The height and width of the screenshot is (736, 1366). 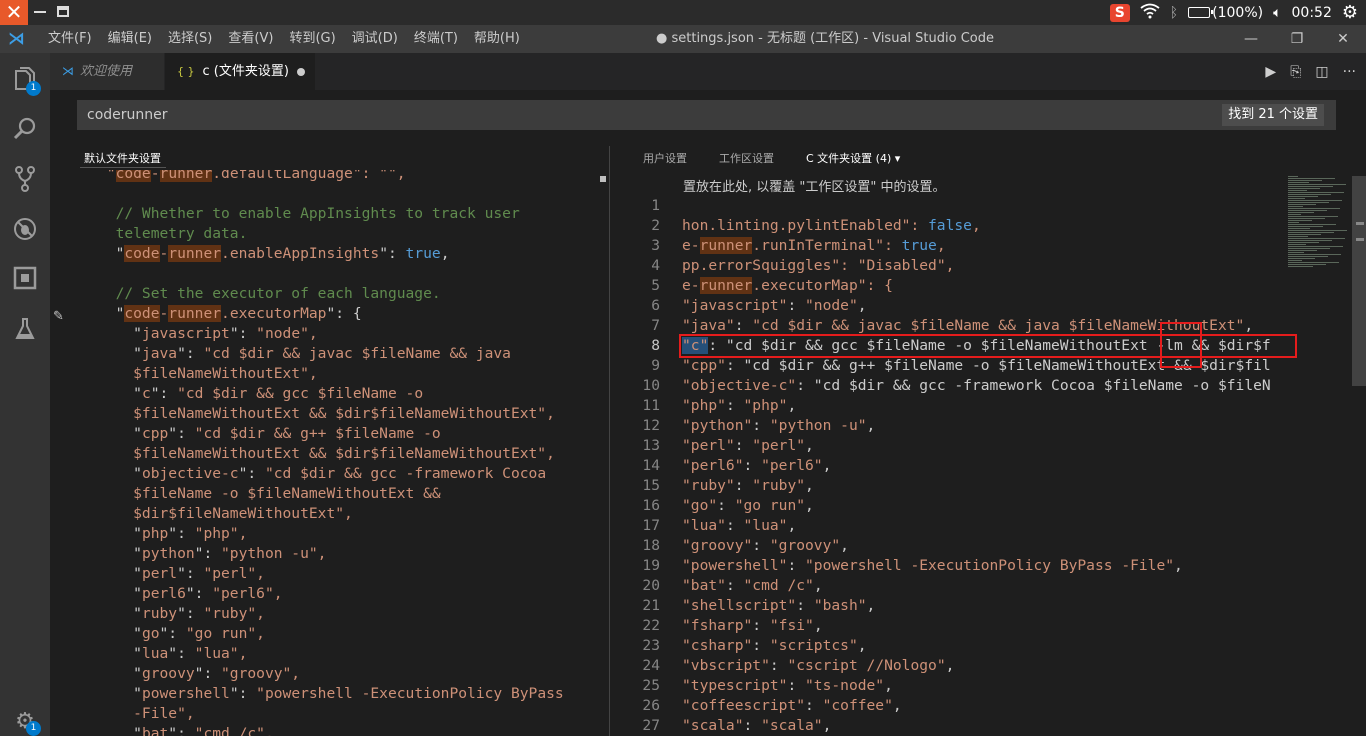 What do you see at coordinates (1321, 72) in the screenshot?
I see `split-editor-icon: ◫` at bounding box center [1321, 72].